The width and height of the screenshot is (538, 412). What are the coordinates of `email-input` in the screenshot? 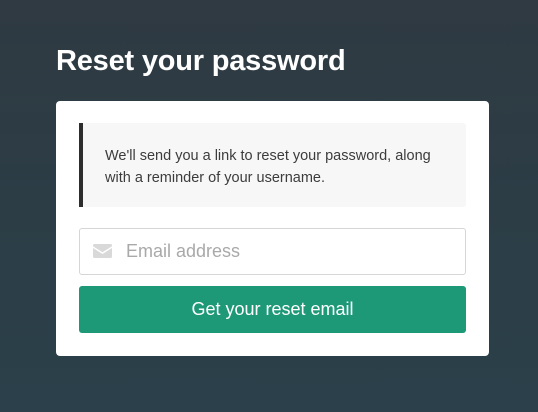 It's located at (291, 251).